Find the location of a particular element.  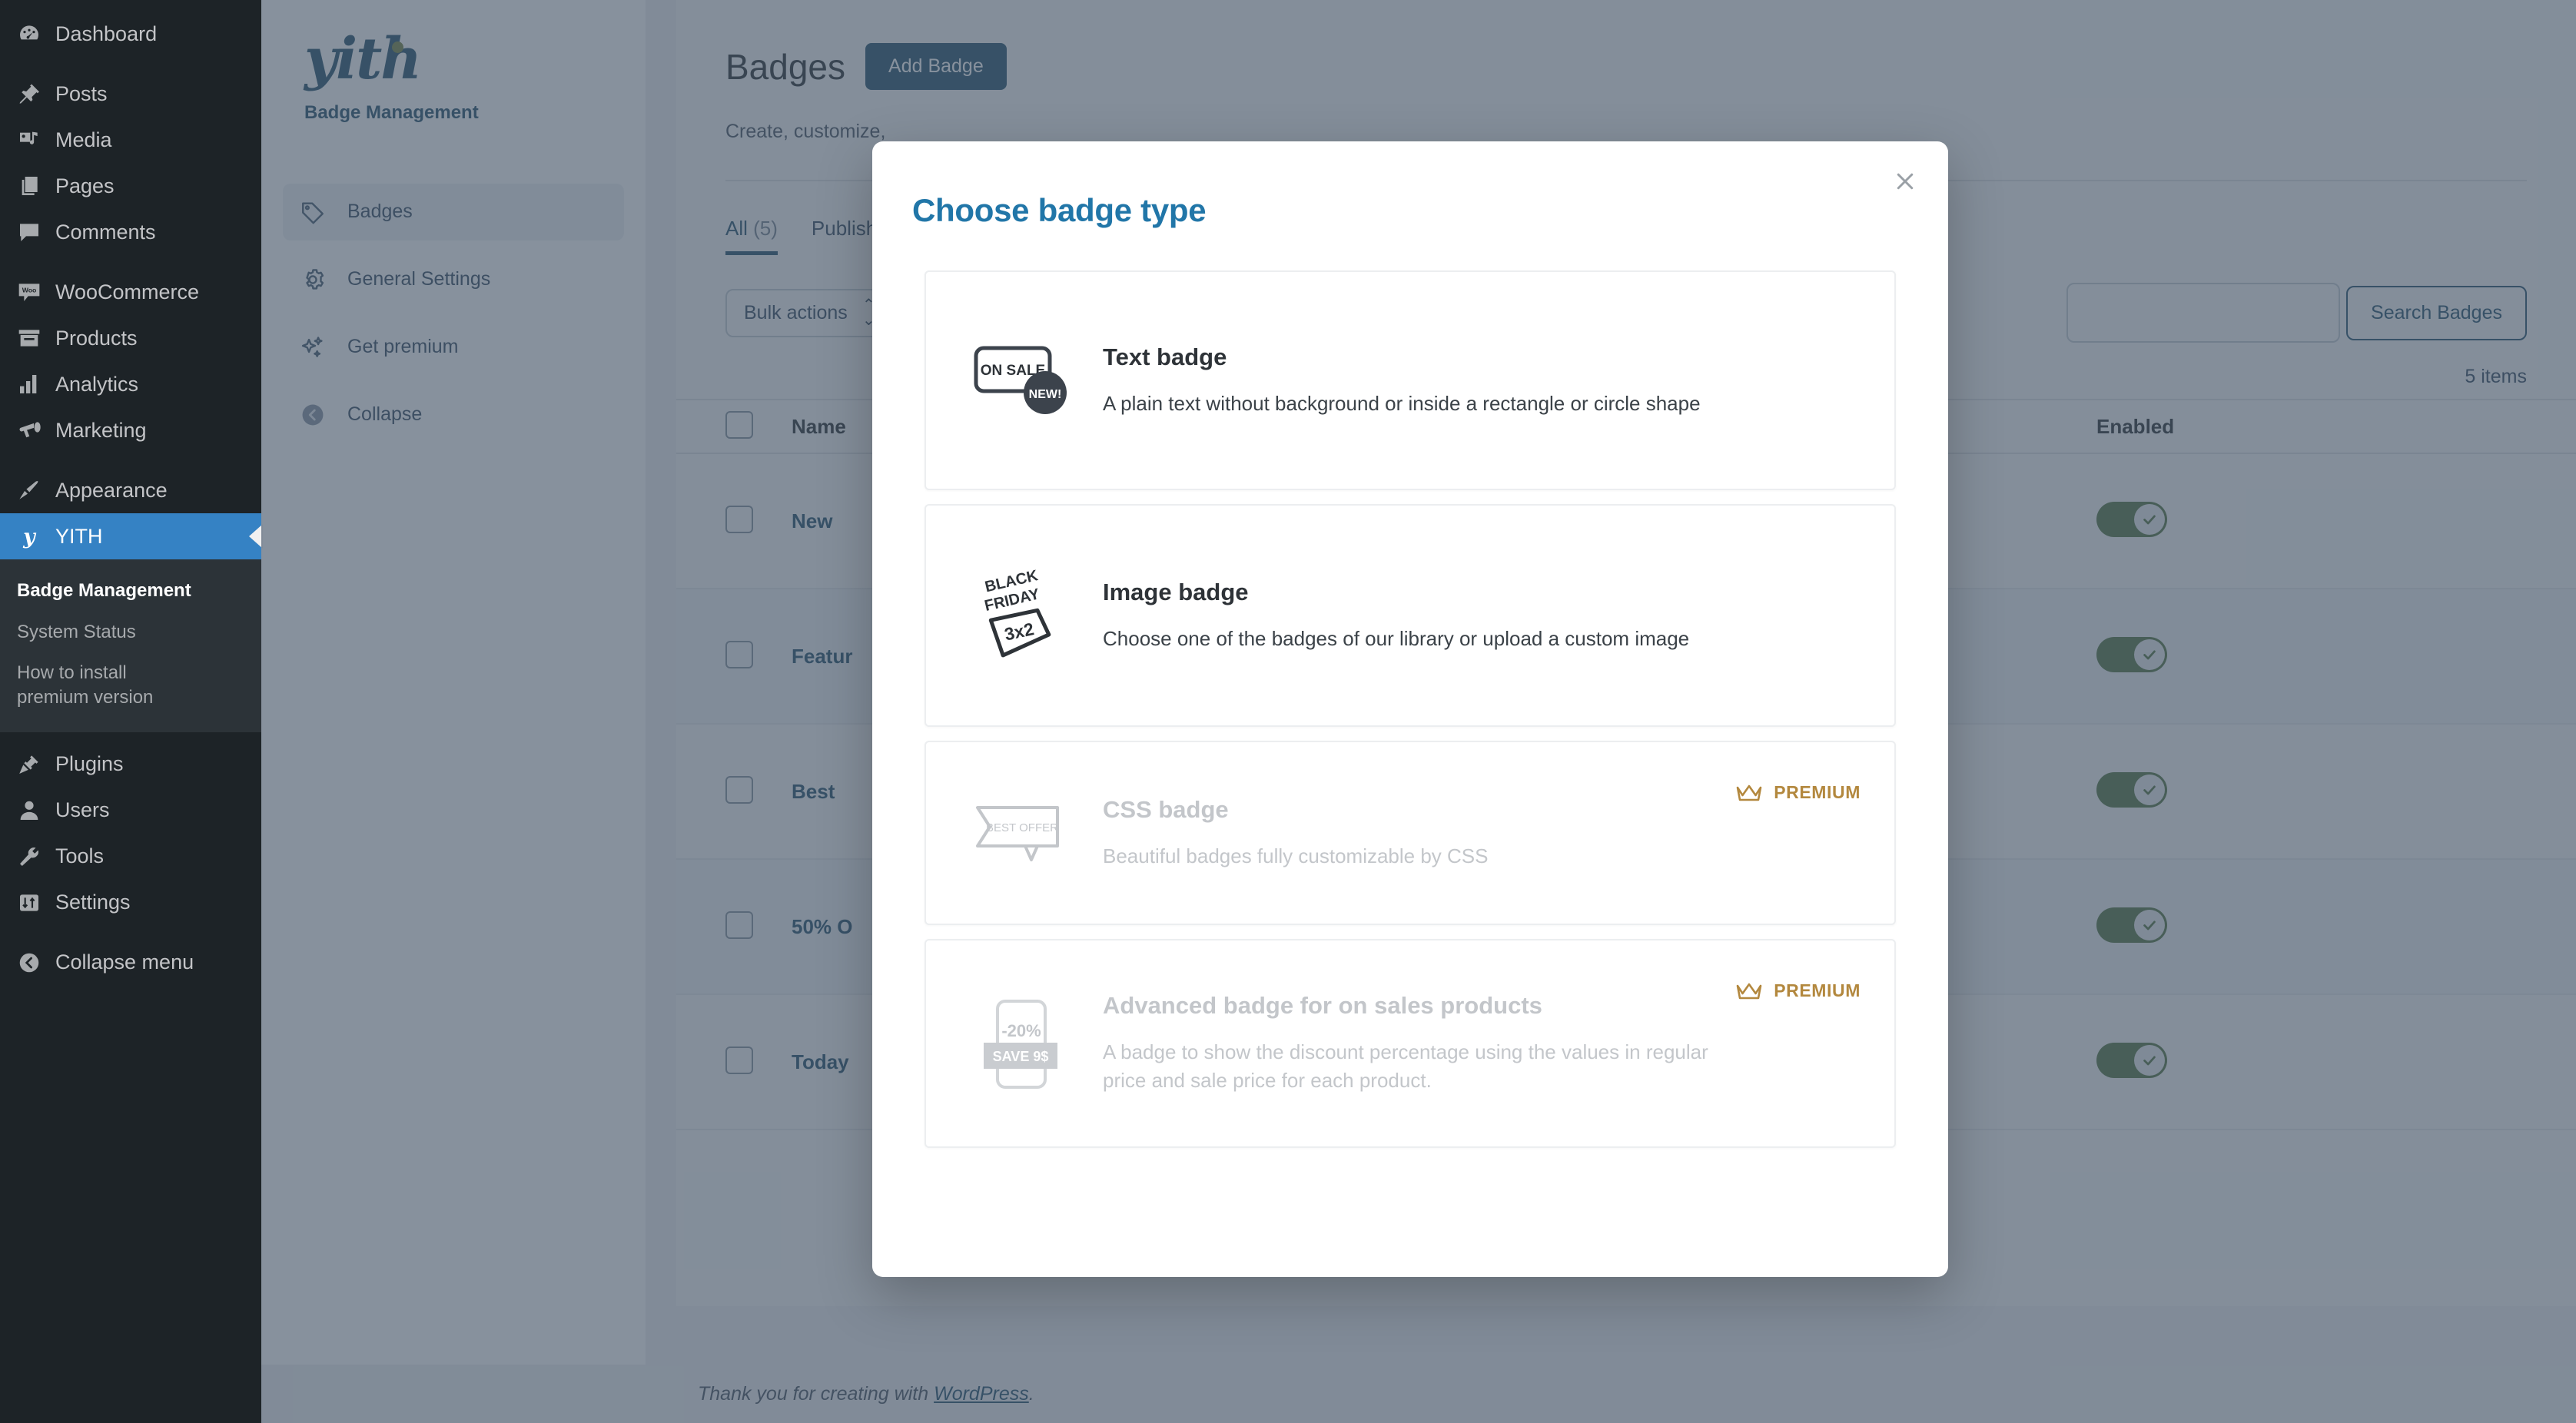

sidebar-item-users: Users is located at coordinates (130, 811).